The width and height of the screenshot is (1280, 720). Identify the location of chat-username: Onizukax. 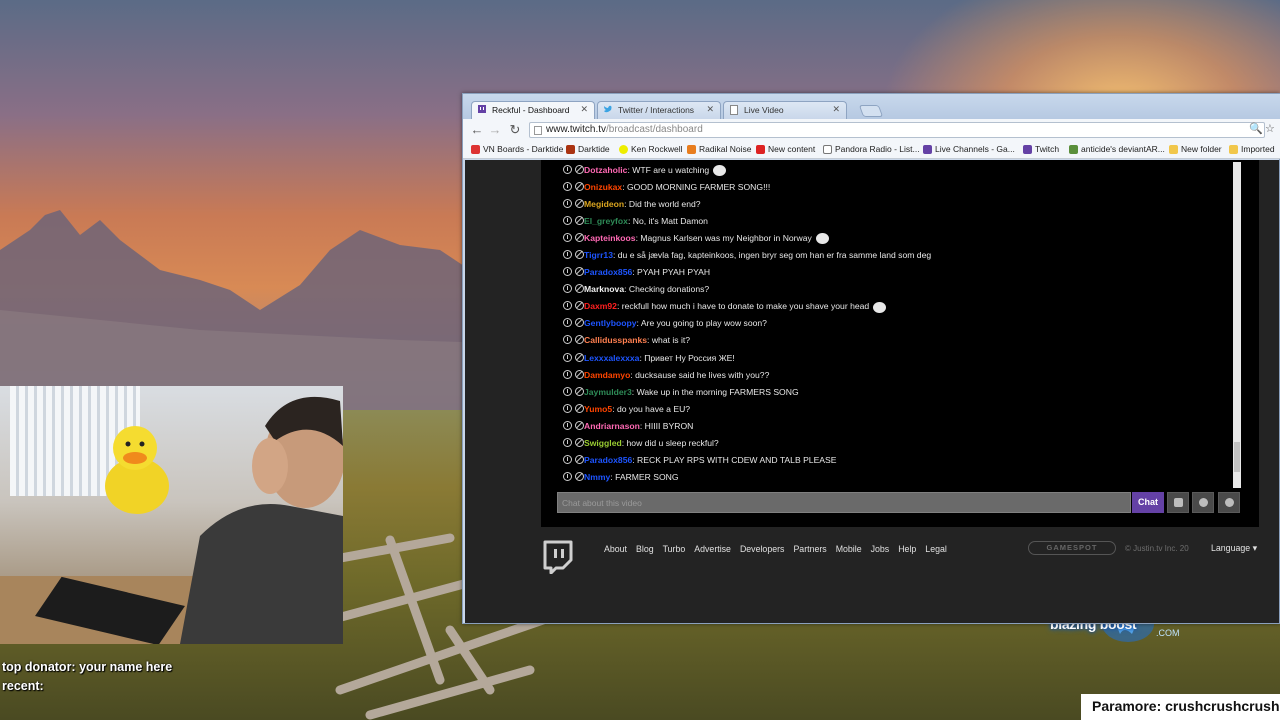
(603, 187).